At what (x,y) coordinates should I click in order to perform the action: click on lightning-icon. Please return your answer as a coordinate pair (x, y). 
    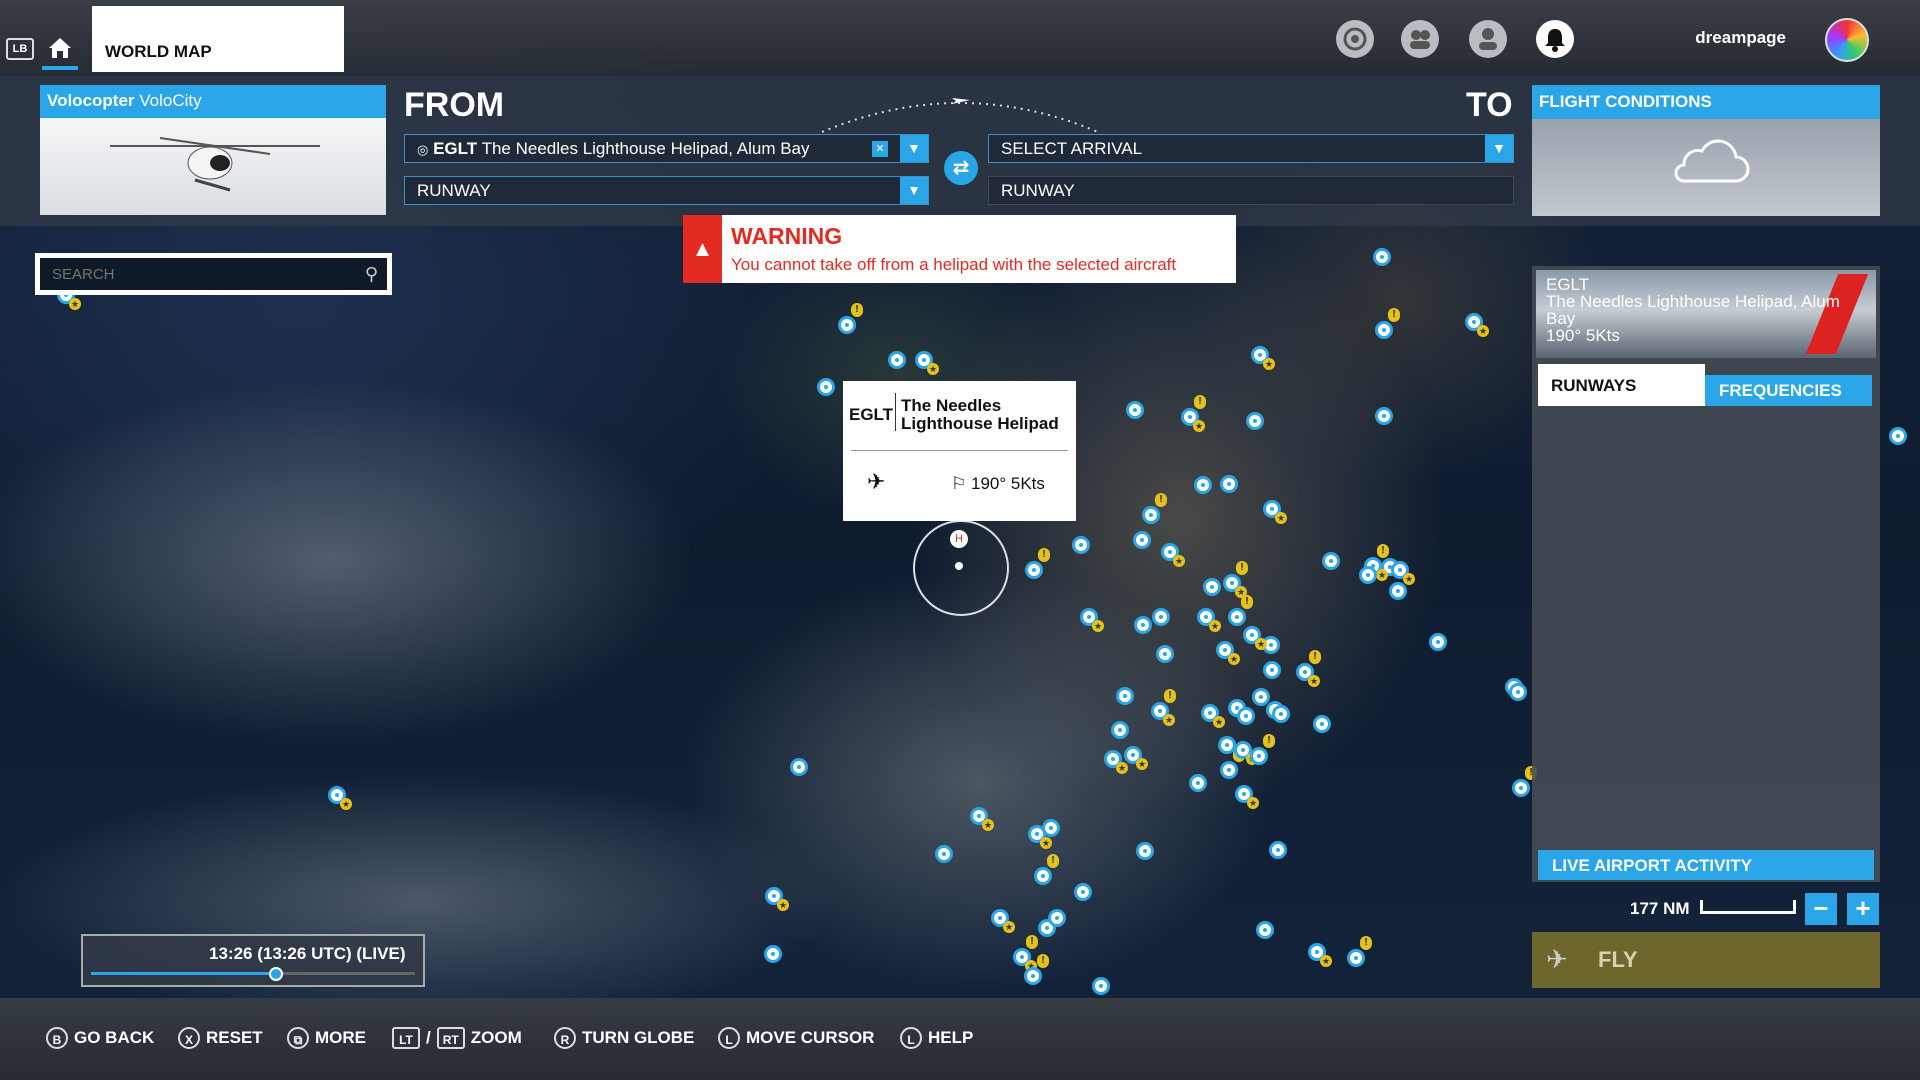
    Looking at the image, I should click on (1355, 39).